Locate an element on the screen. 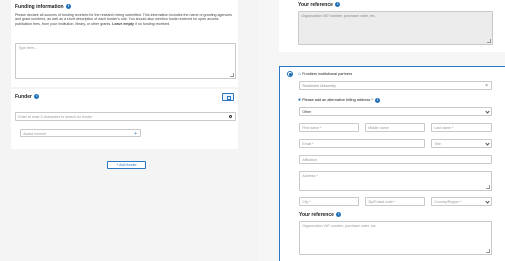 The height and width of the screenshot is (261, 505). award-number-input: Award number + is located at coordinates (80, 133).